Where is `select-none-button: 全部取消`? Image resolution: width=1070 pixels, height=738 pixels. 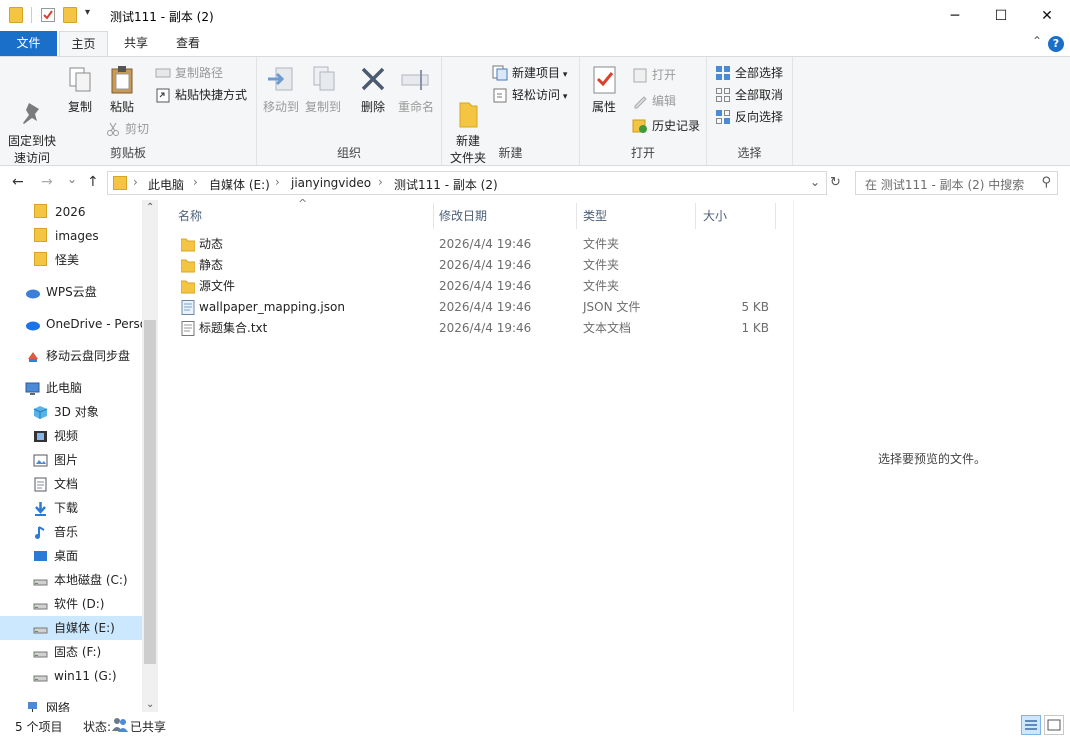
select-none-button: 全部取消 is located at coordinates (749, 95).